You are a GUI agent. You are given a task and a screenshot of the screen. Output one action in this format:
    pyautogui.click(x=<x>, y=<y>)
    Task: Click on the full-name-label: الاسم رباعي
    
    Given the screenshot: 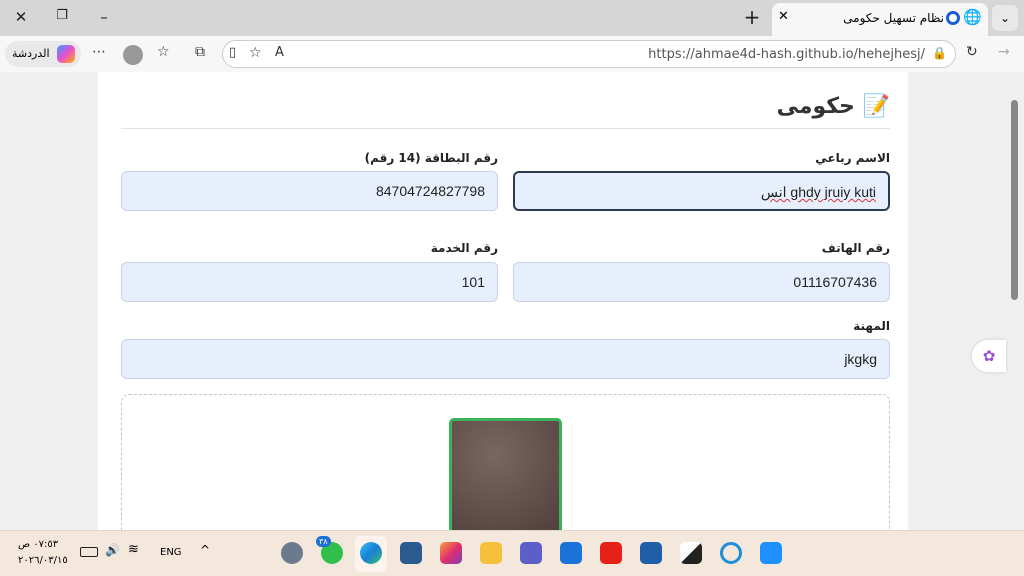 What is the action you would take?
    pyautogui.click(x=852, y=158)
    